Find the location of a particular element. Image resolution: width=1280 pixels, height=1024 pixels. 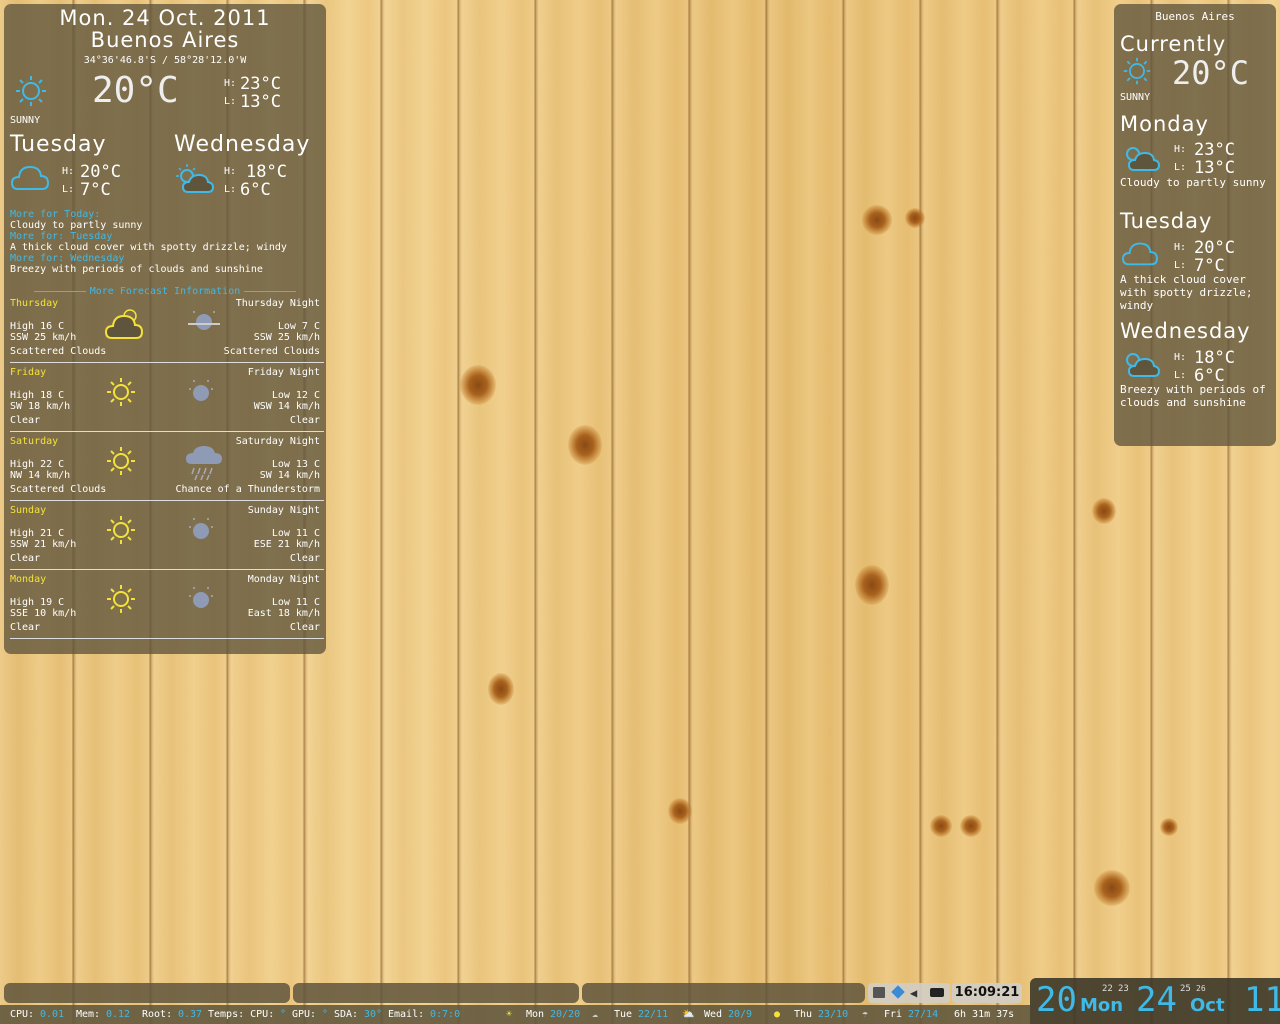

forecast-cond: Scattered Clouds is located at coordinates (58, 351).